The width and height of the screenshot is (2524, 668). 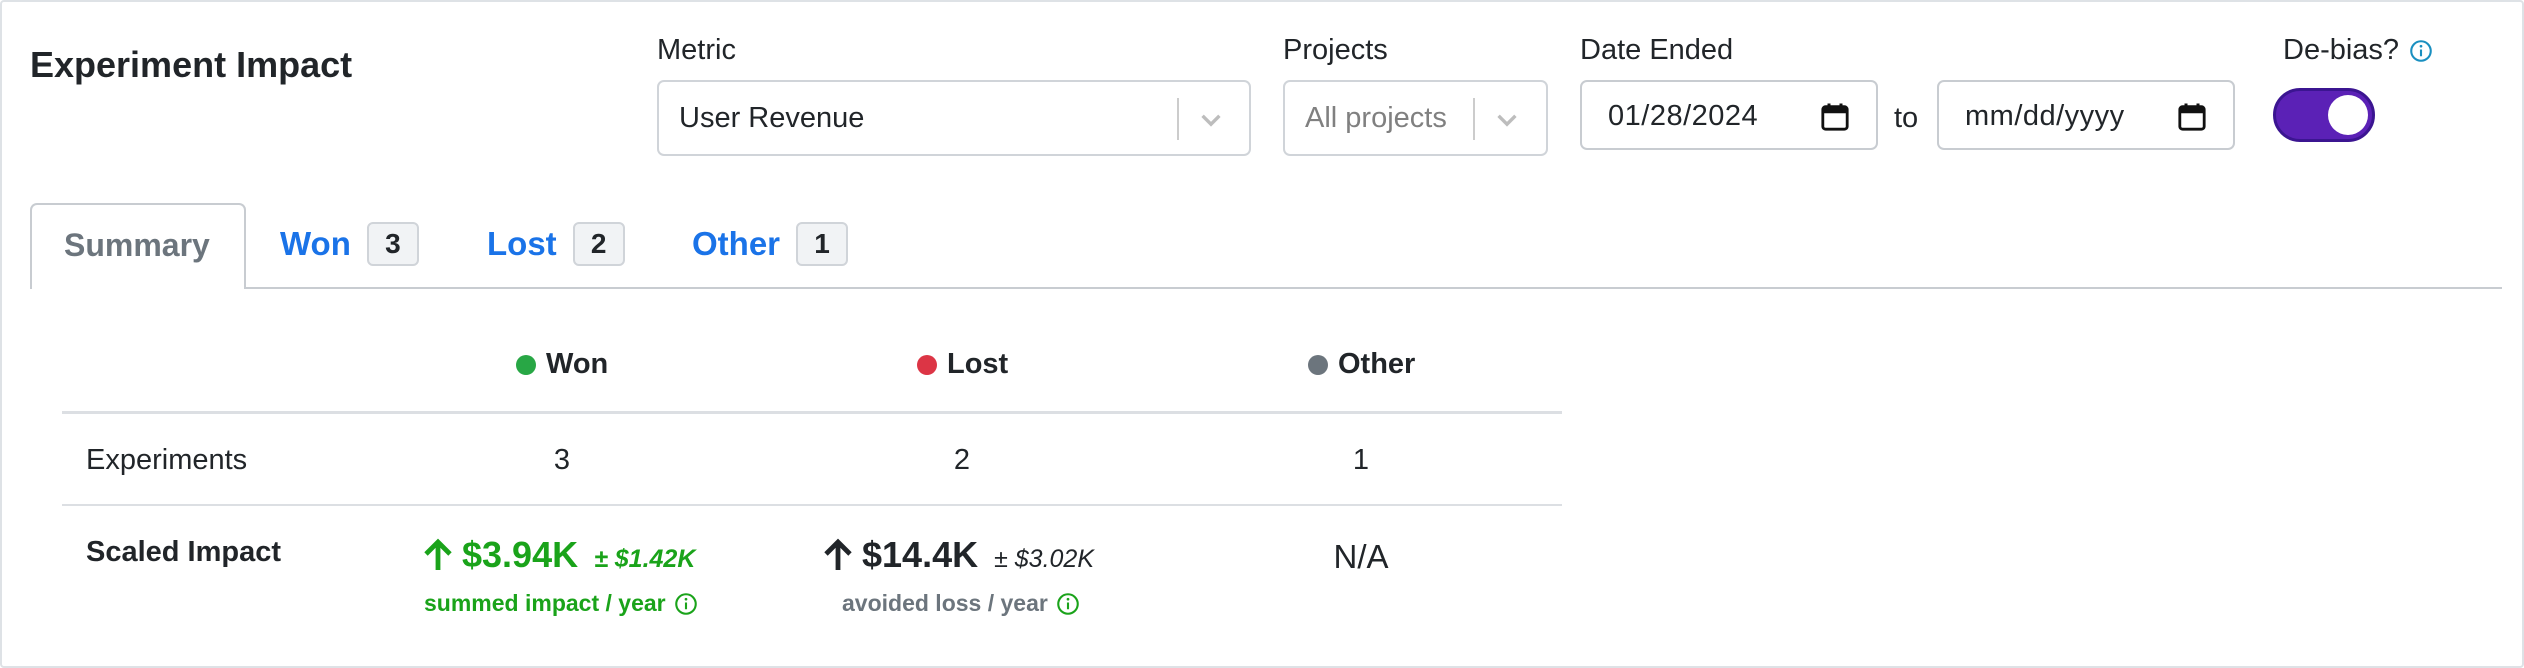 What do you see at coordinates (736, 243) in the screenshot?
I see `tab-other-label: Other` at bounding box center [736, 243].